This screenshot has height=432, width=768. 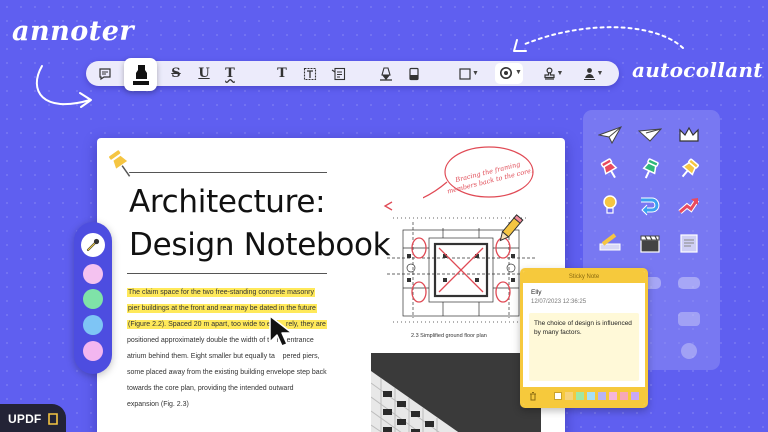 What do you see at coordinates (121, 164) in the screenshot?
I see `pushpin-sticker-icon` at bounding box center [121, 164].